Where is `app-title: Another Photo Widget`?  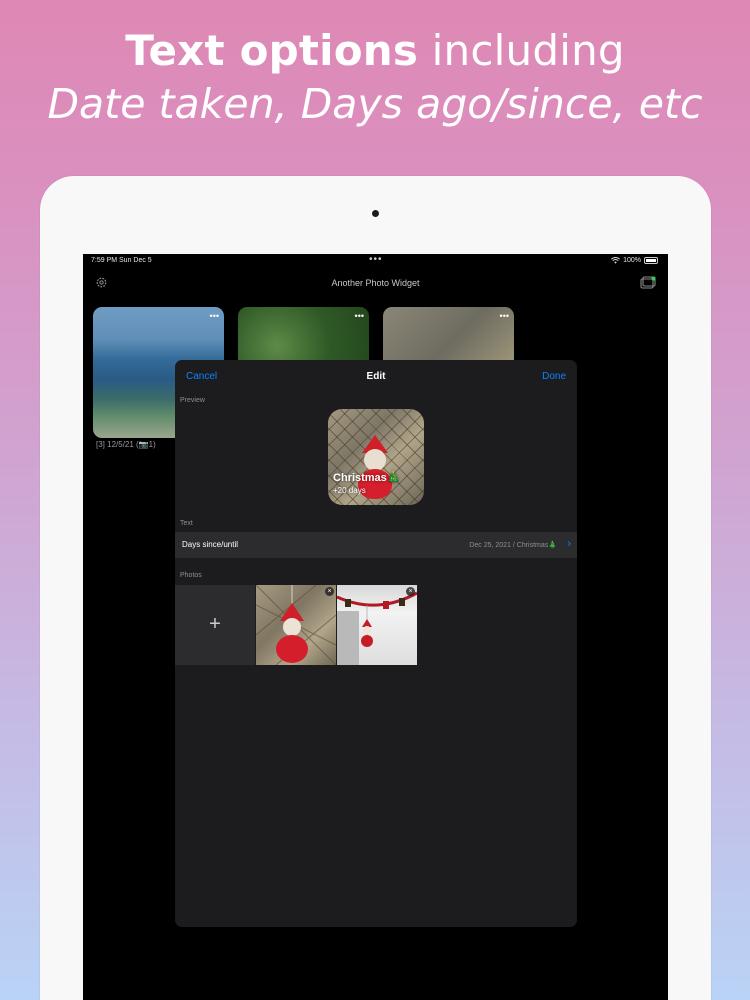 app-title: Another Photo Widget is located at coordinates (375, 283).